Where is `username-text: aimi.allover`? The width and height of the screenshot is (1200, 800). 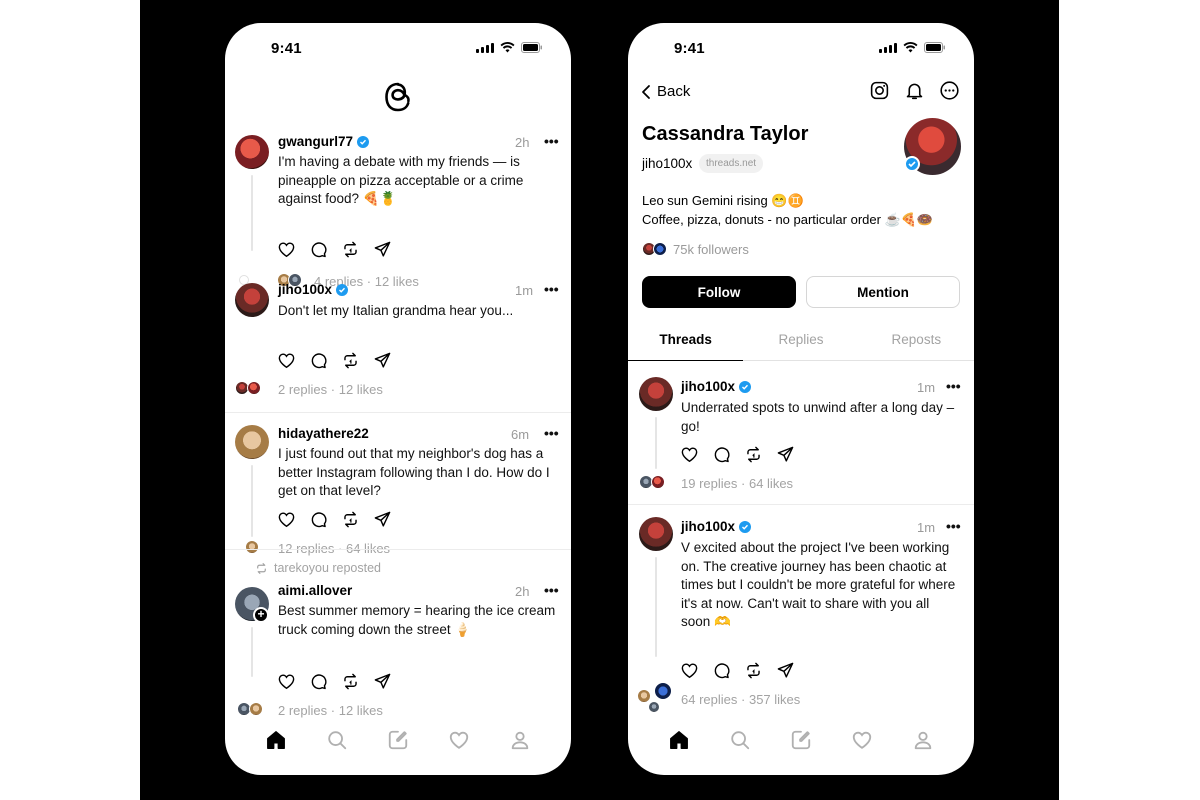 username-text: aimi.allover is located at coordinates (315, 590).